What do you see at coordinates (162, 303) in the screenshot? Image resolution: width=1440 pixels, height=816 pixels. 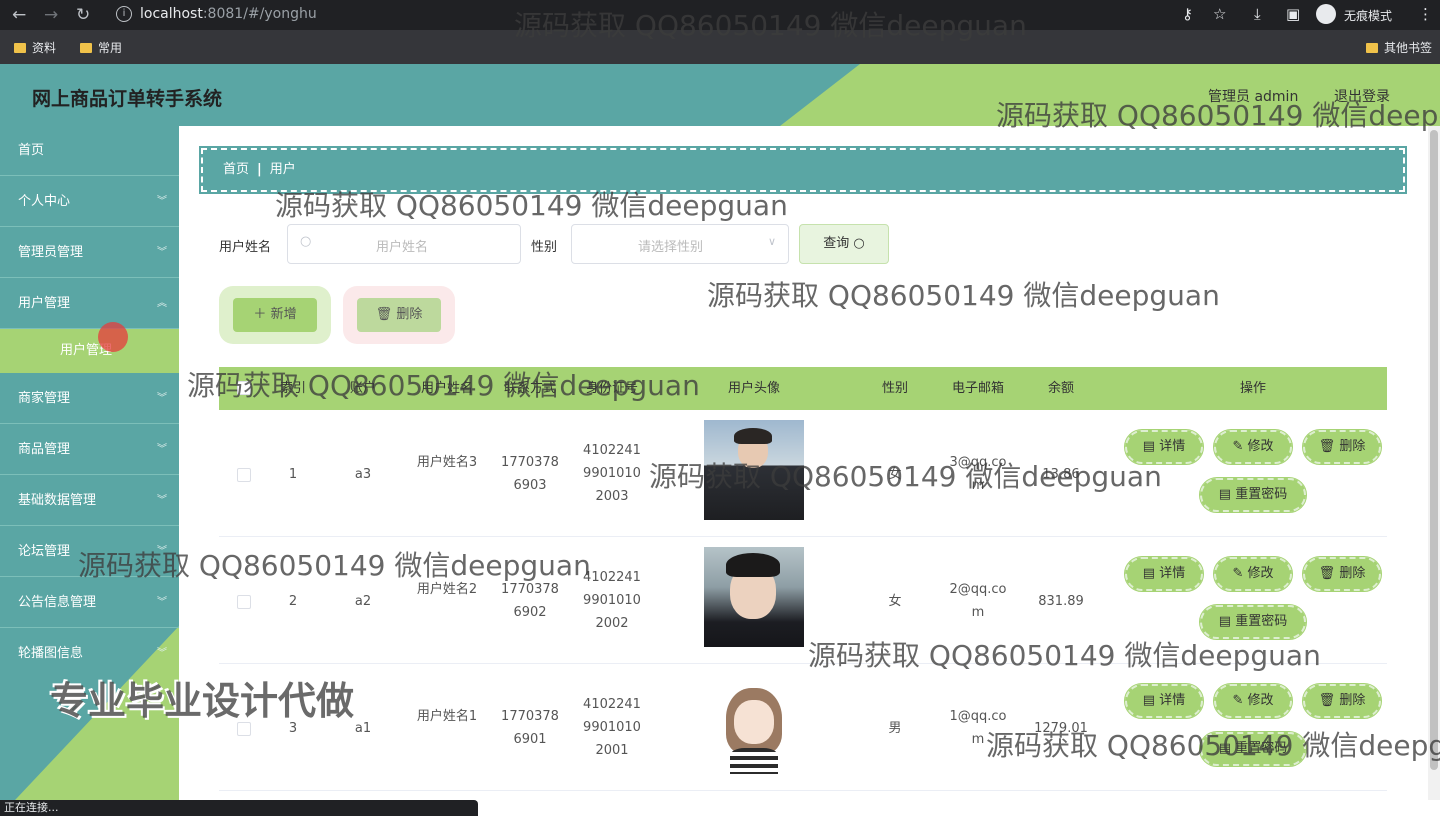 I see `chevron-up-icon: ︽` at bounding box center [162, 303].